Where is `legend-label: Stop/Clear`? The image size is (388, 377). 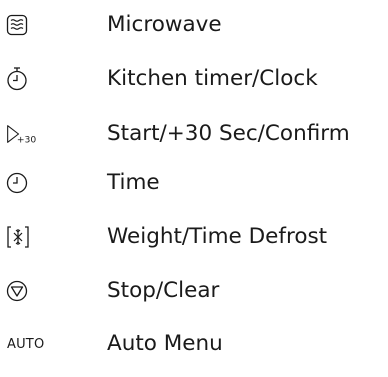
legend-label: Stop/Clear is located at coordinates (163, 290).